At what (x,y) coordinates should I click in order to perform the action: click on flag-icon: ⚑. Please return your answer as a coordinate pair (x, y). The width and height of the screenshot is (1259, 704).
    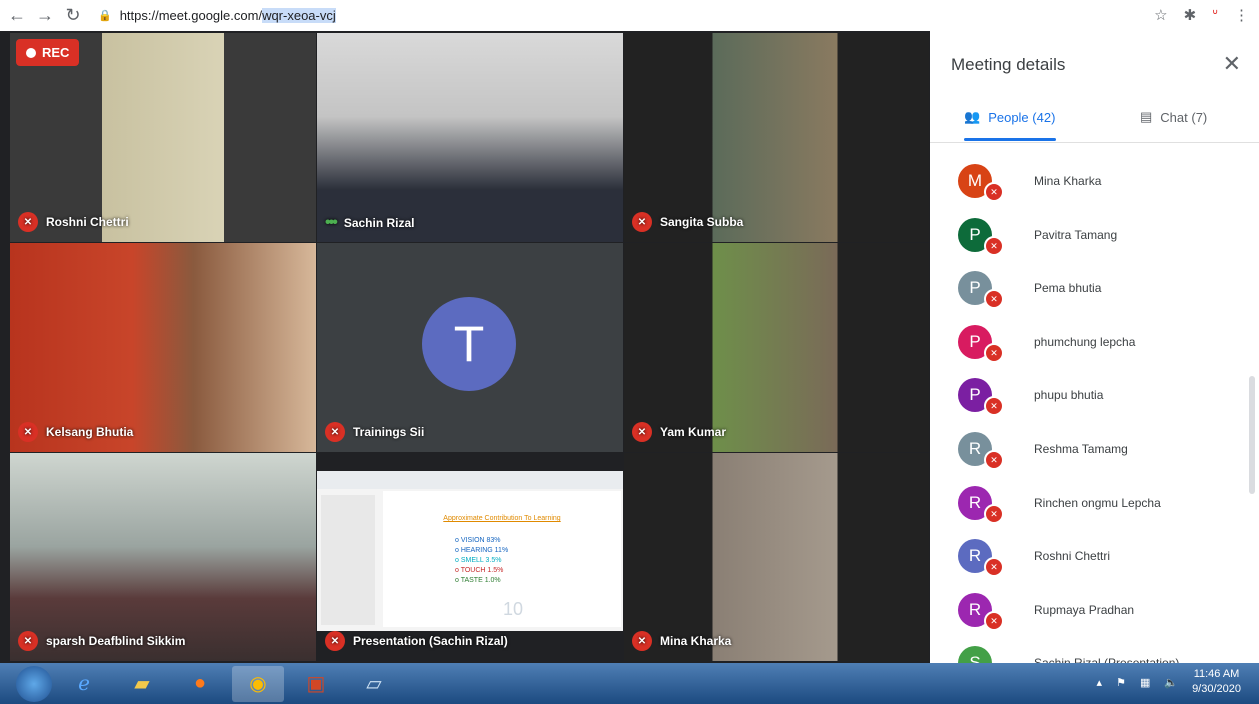
    Looking at the image, I should click on (1121, 682).